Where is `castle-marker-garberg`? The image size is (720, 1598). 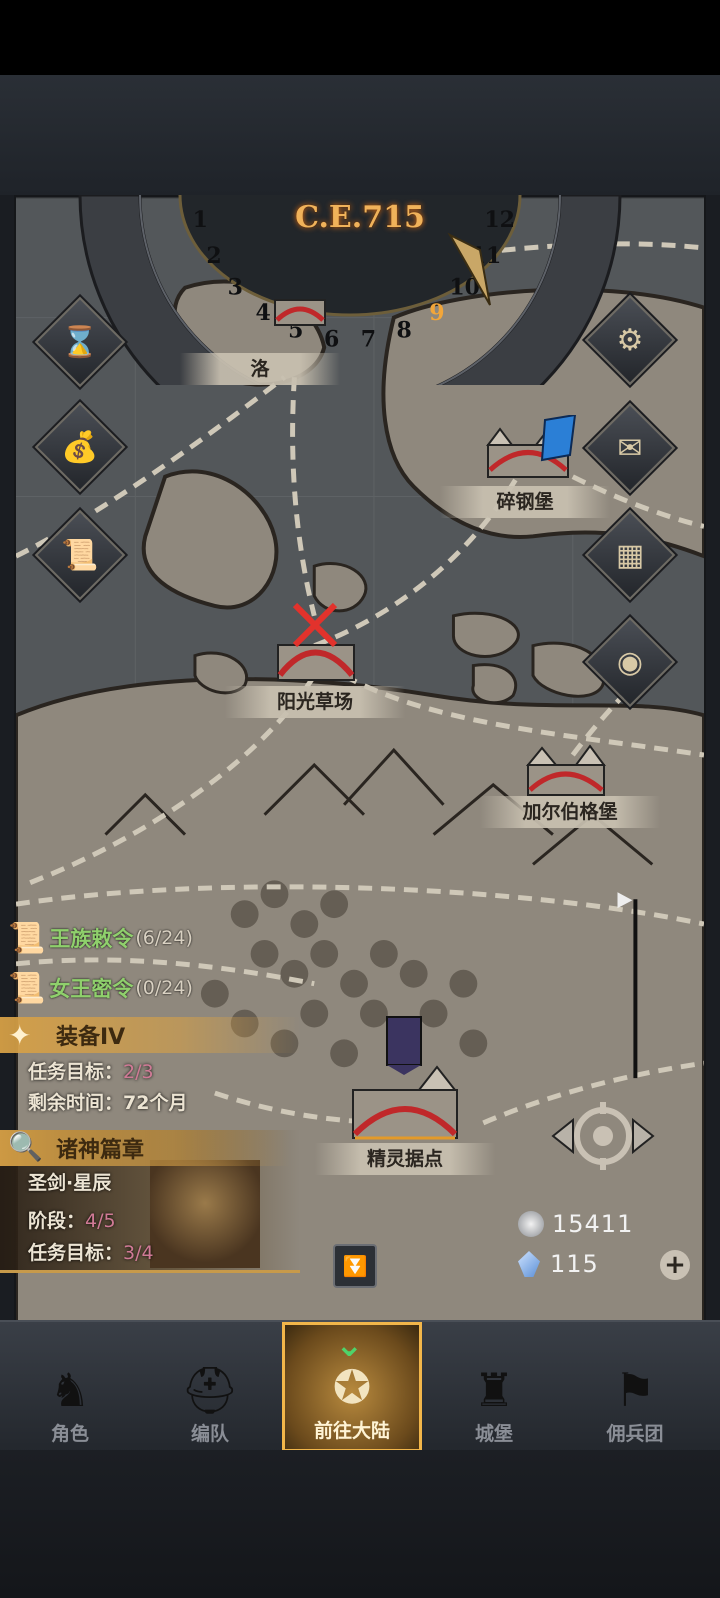 castle-marker-garberg is located at coordinates (565, 770).